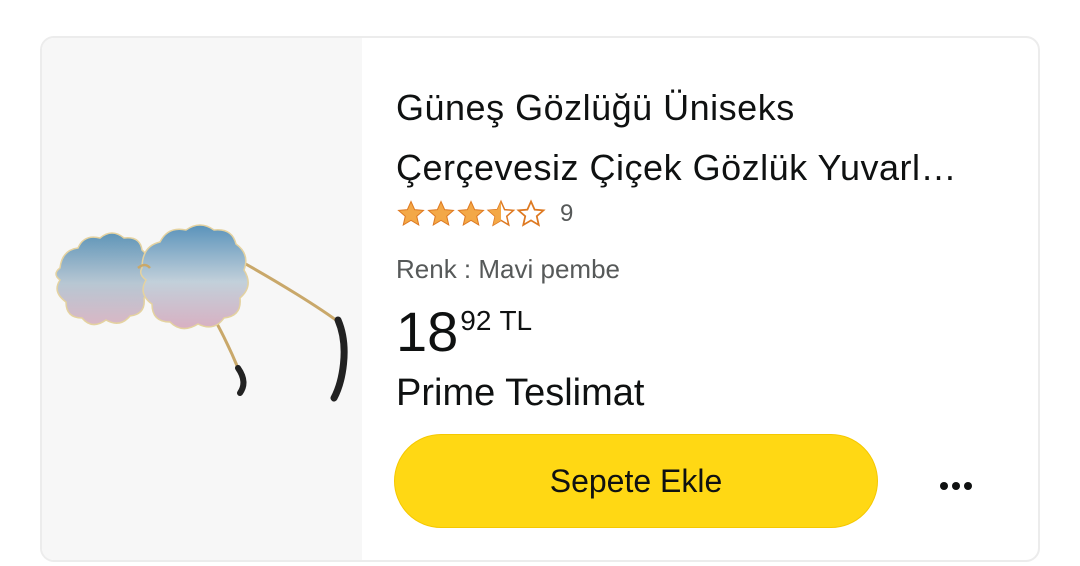  I want to click on star-half-icon, so click(501, 213).